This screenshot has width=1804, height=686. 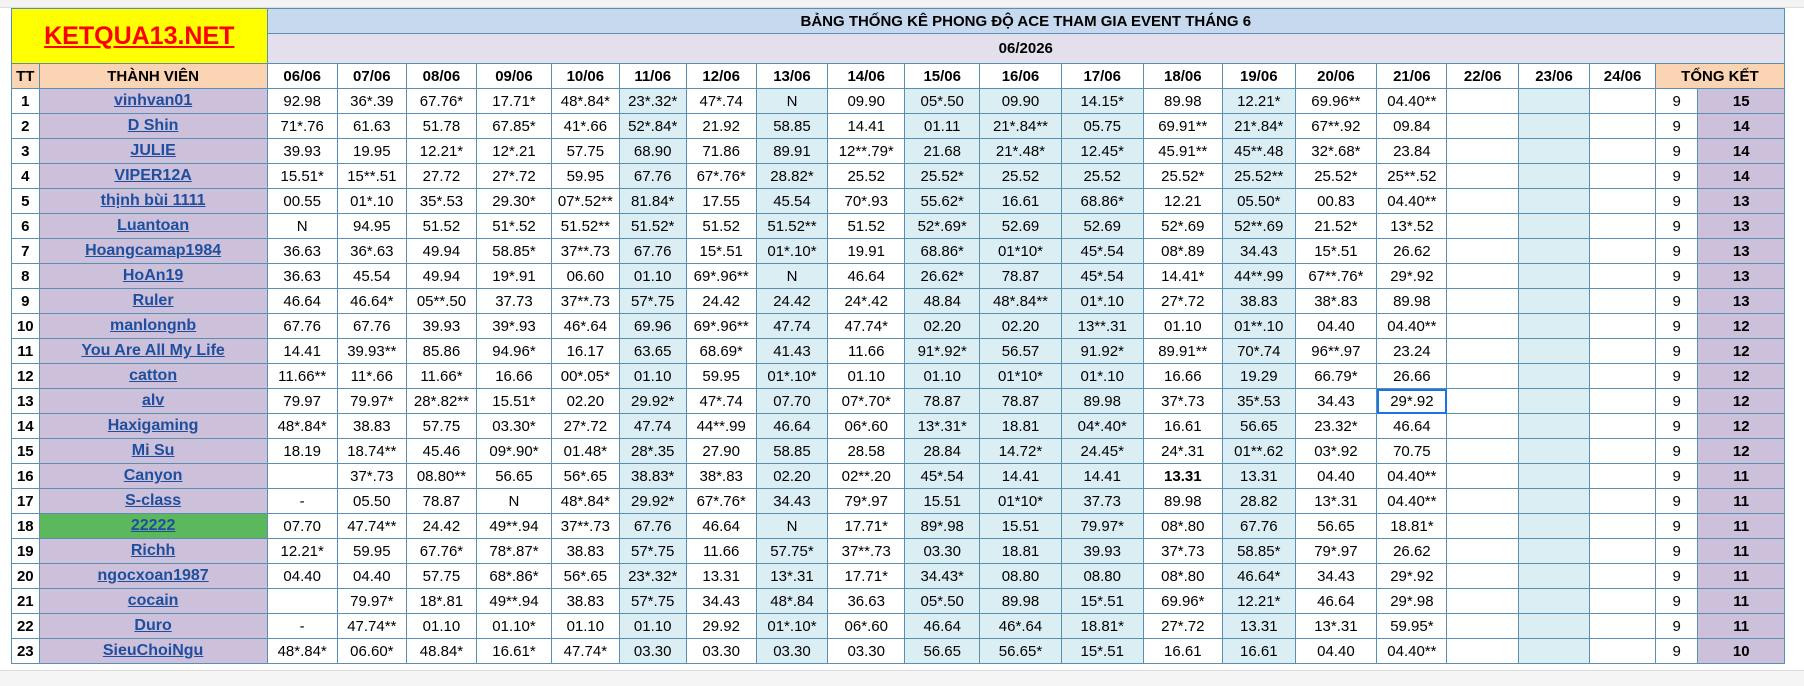 What do you see at coordinates (652, 326) in the screenshot?
I see `score-cell: 69.96` at bounding box center [652, 326].